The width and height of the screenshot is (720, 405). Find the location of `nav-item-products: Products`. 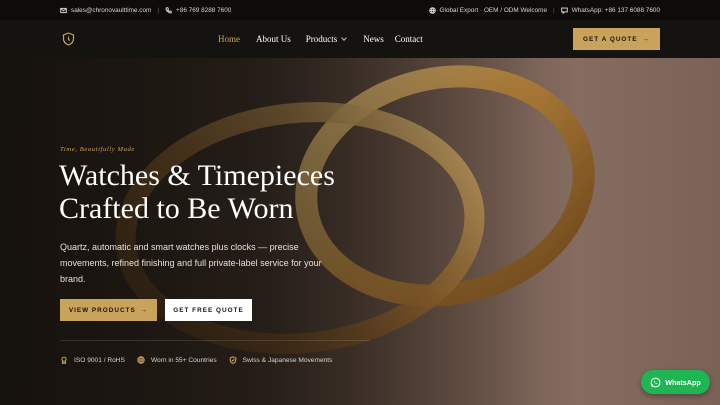

nav-item-products: Products is located at coordinates (326, 39).